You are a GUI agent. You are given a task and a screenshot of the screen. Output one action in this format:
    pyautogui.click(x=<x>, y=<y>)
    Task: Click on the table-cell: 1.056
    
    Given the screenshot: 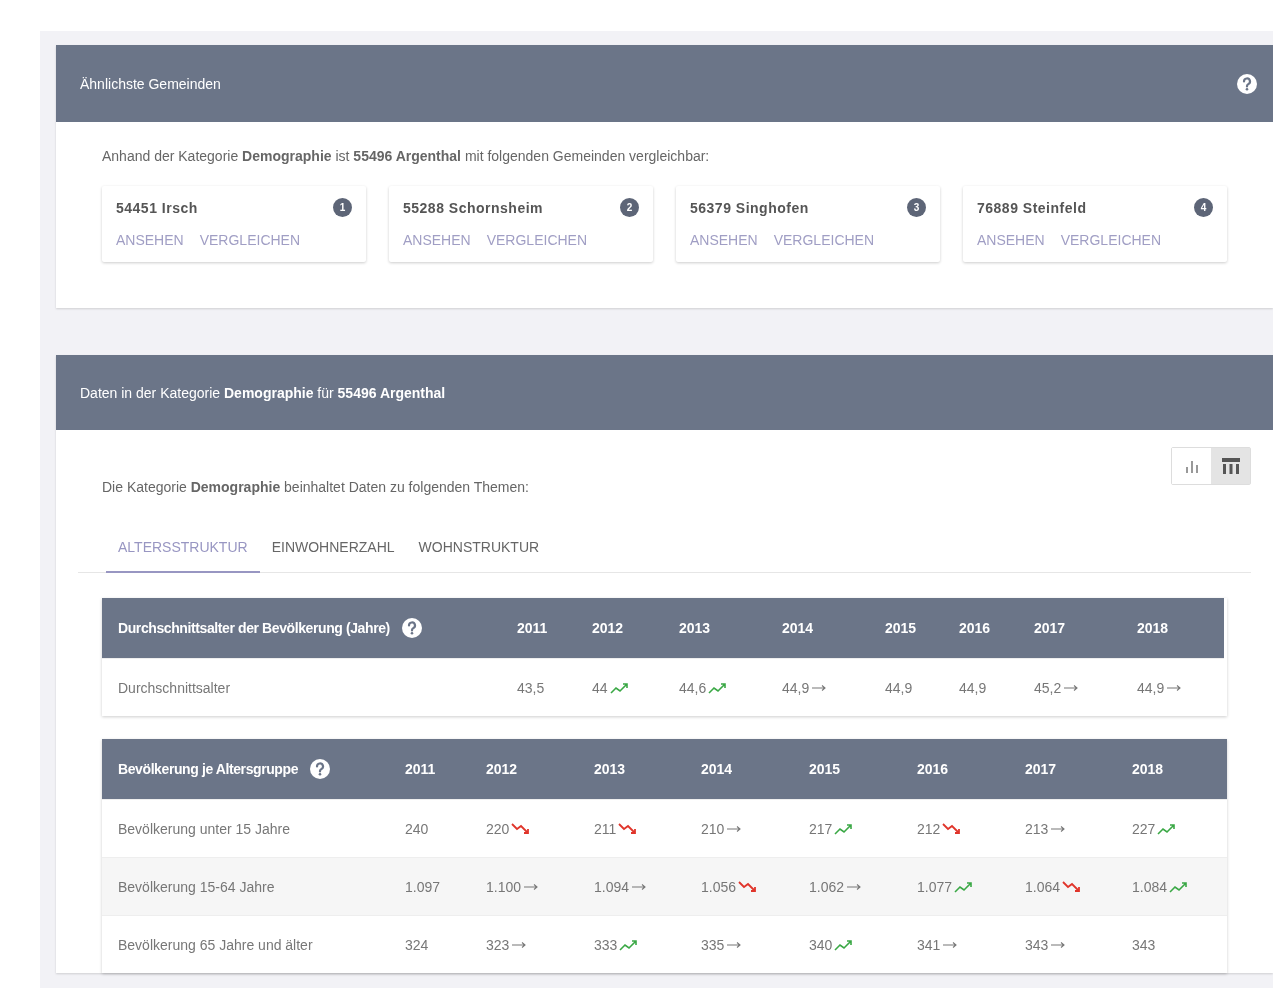 What is the action you would take?
    pyautogui.click(x=719, y=886)
    